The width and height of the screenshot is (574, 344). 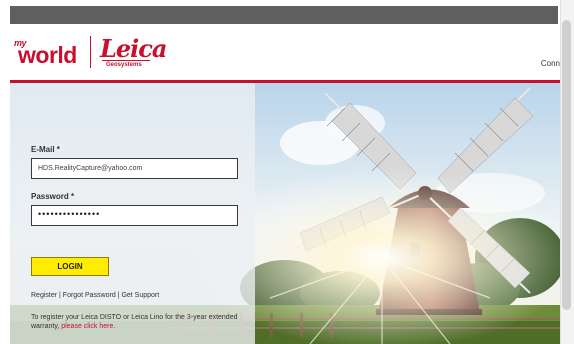 What do you see at coordinates (47, 55) in the screenshot?
I see `logo-world-text: world` at bounding box center [47, 55].